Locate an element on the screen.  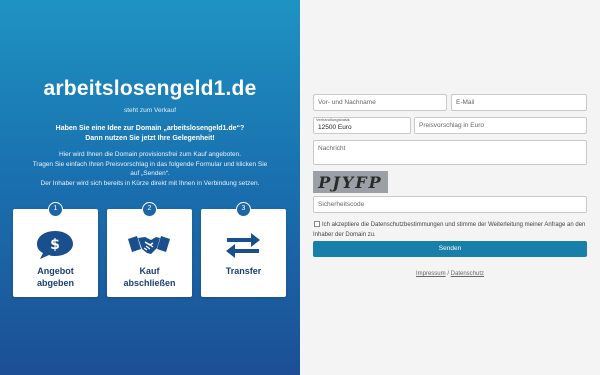
send-button: Senden is located at coordinates (450, 249).